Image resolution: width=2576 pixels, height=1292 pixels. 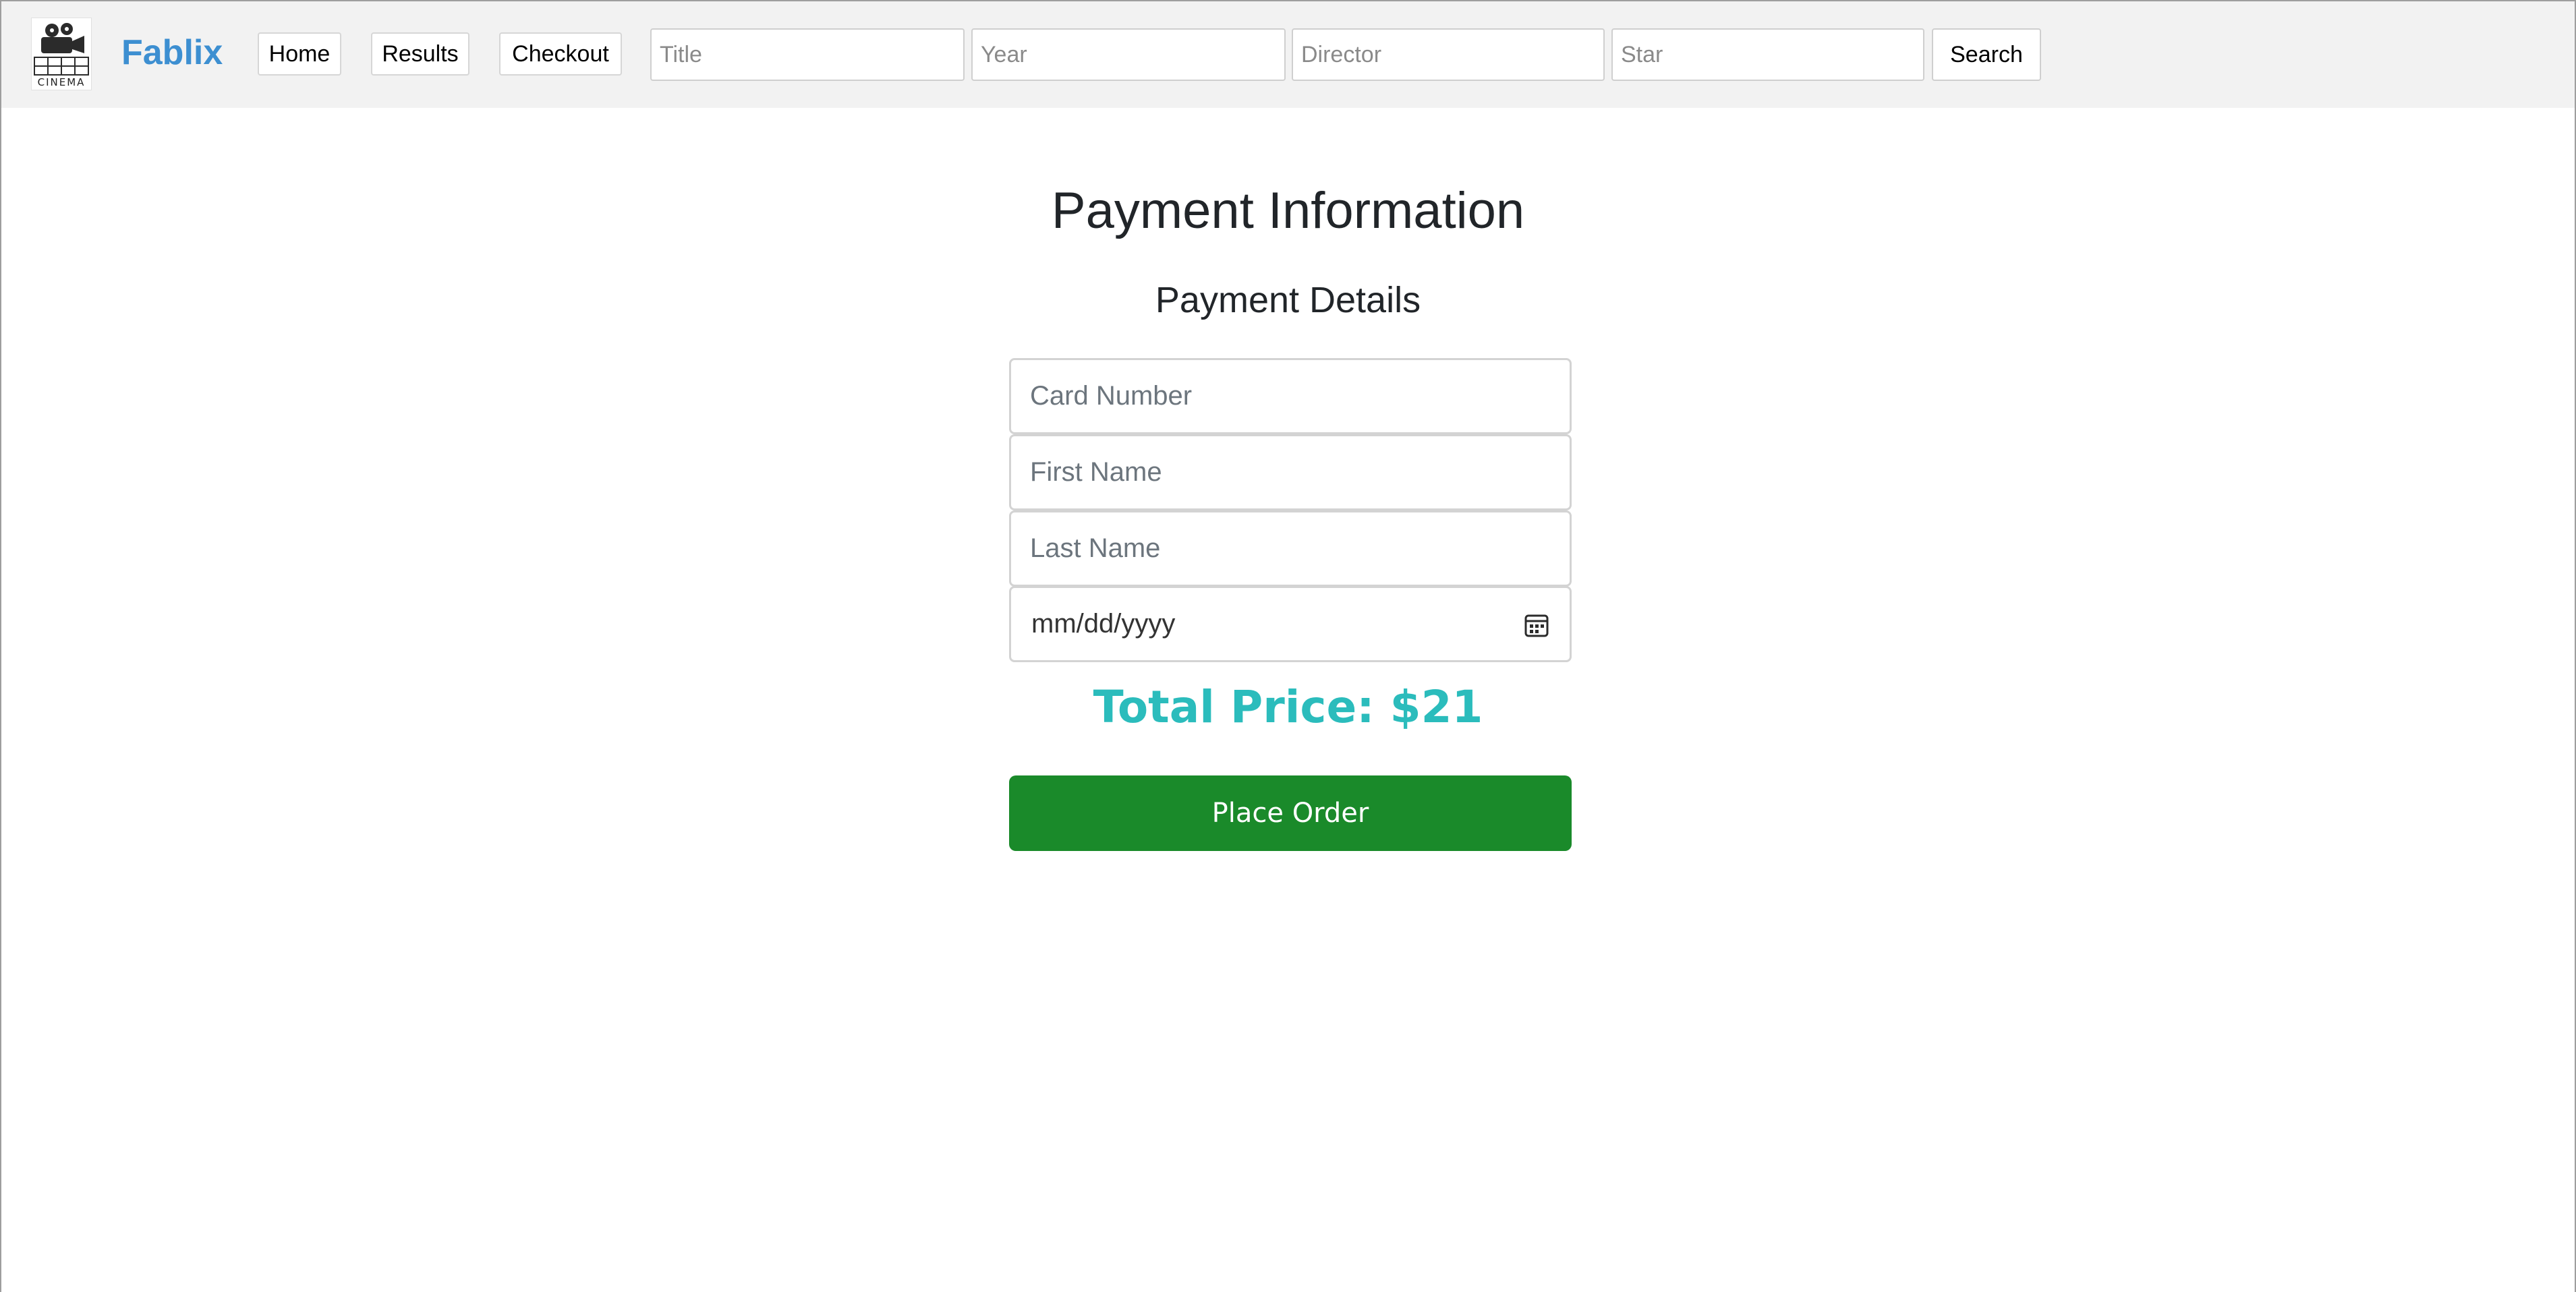 What do you see at coordinates (1290, 624) in the screenshot?
I see `expiration-date-field: mm/dd/yyyy` at bounding box center [1290, 624].